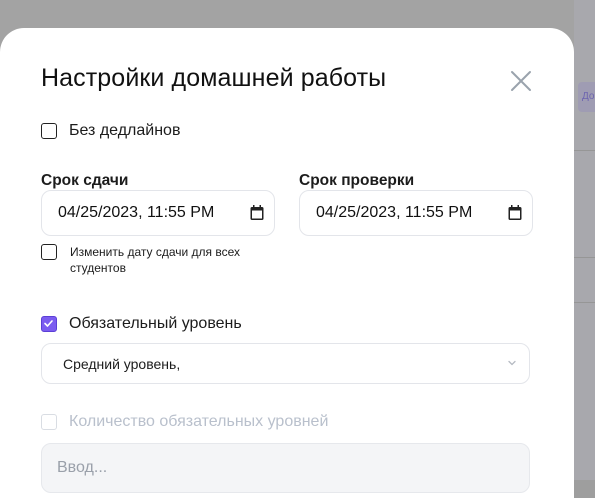 The image size is (595, 498). I want to click on close-button, so click(521, 81).